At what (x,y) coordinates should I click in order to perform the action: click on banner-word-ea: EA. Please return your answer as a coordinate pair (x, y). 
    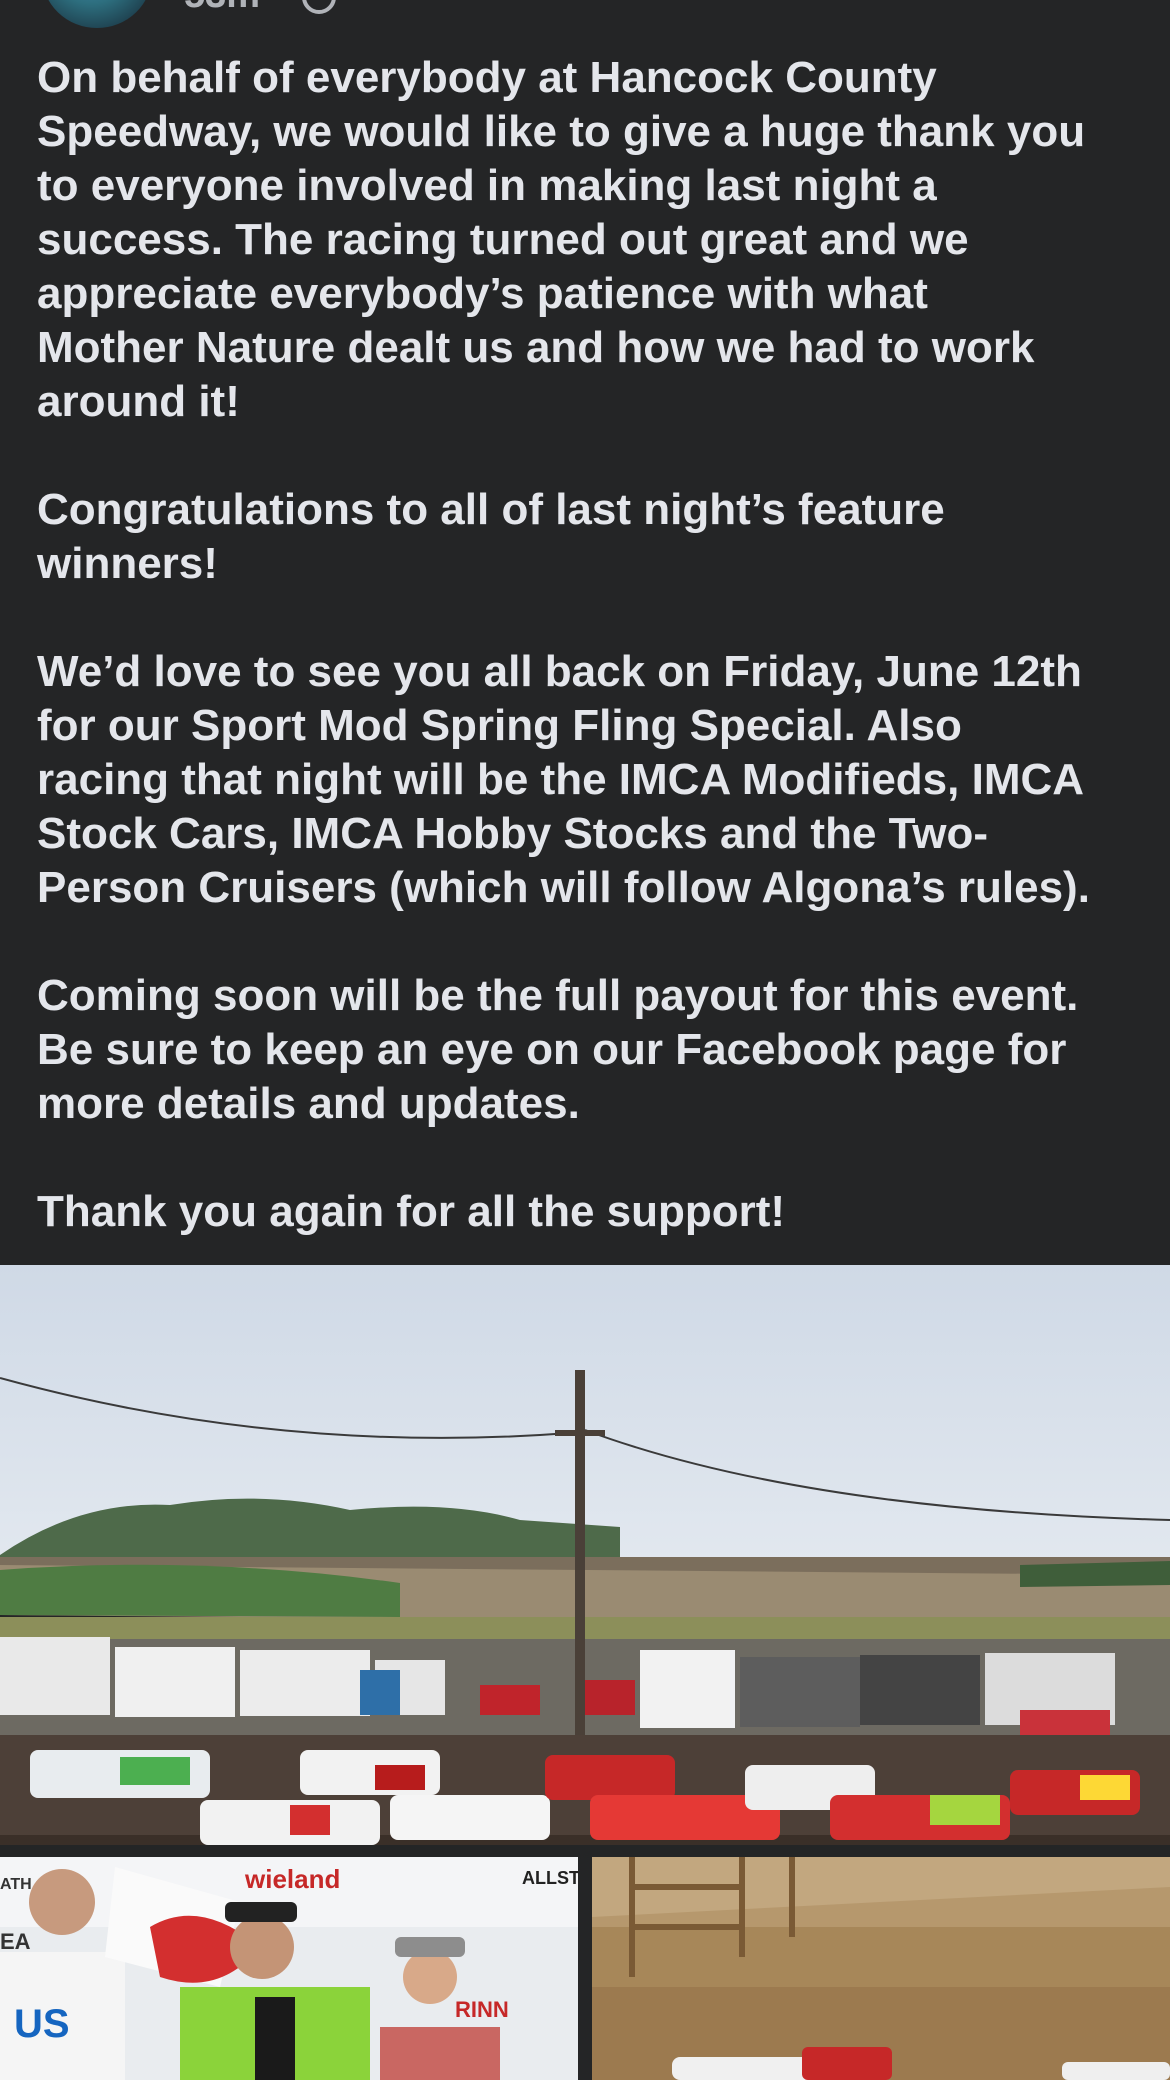
    Looking at the image, I should click on (15, 1941).